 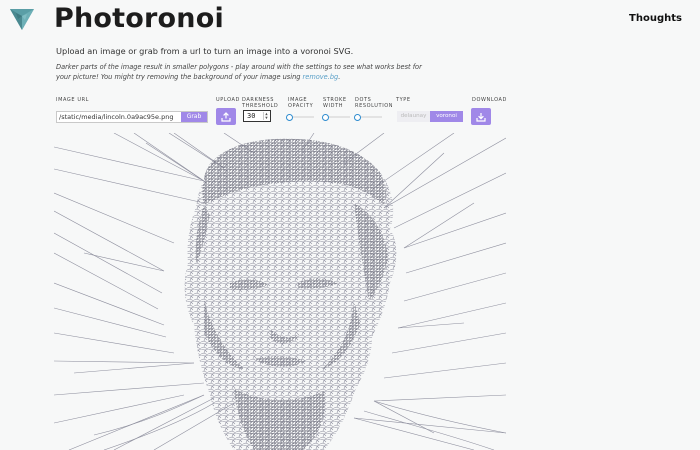 I want to click on header: Photoronoi Thoughts, so click(x=350, y=22).